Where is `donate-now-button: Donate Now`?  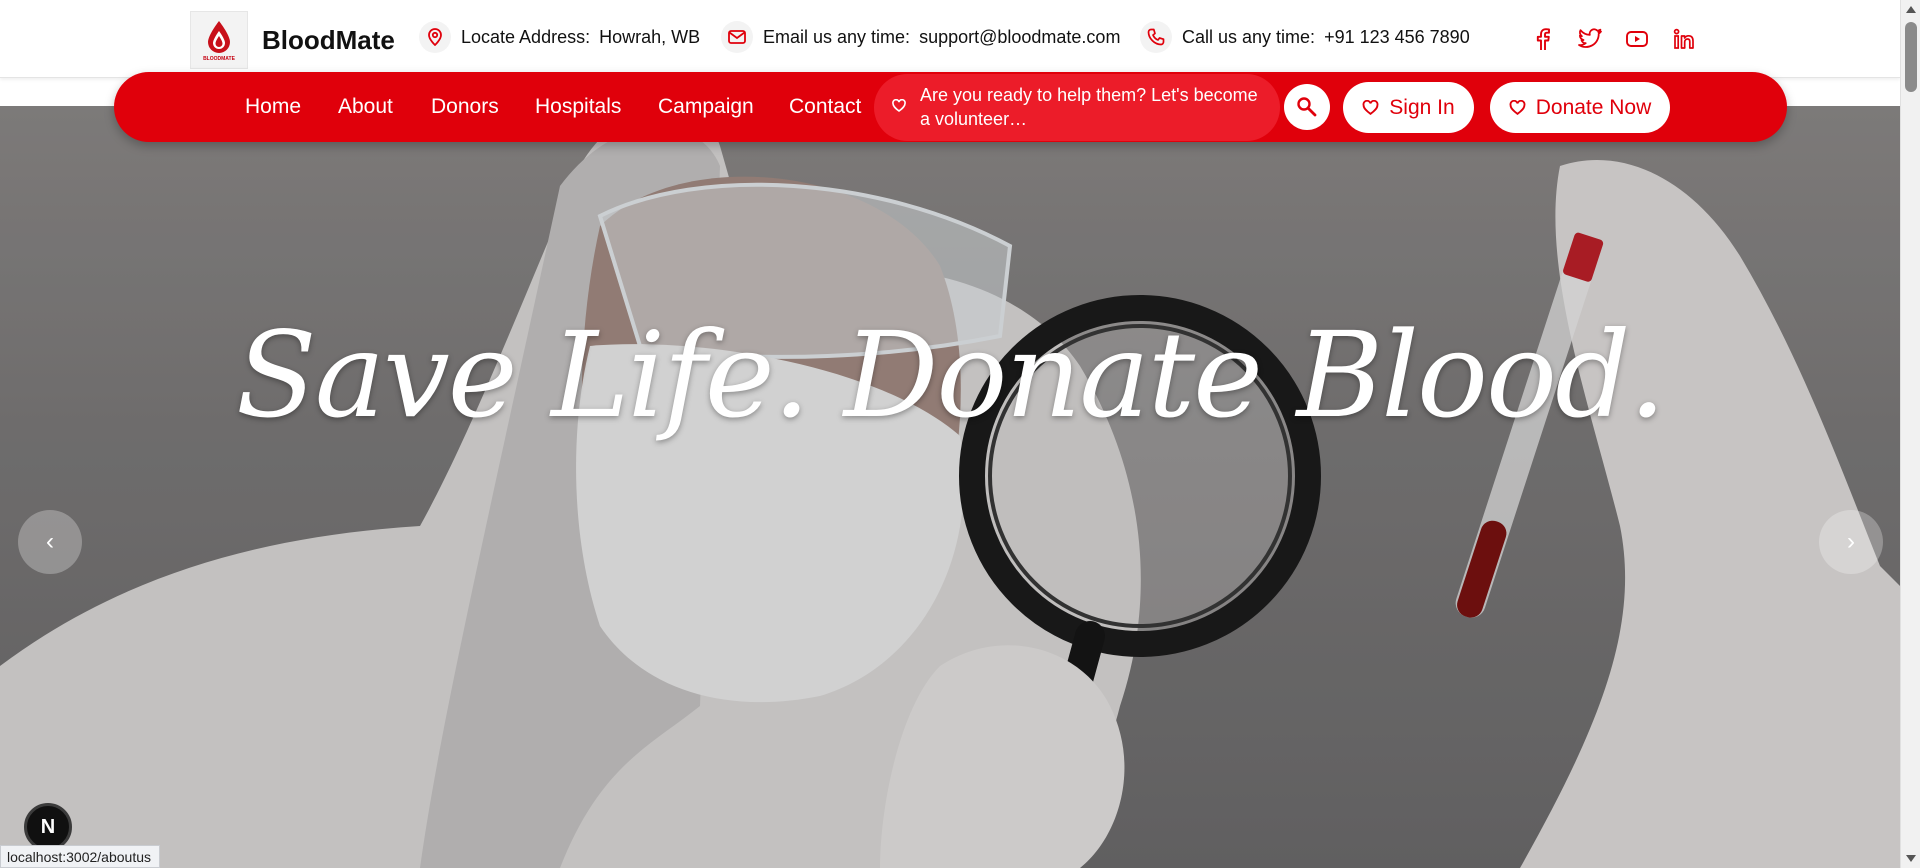 donate-now-button: Donate Now is located at coordinates (1580, 107).